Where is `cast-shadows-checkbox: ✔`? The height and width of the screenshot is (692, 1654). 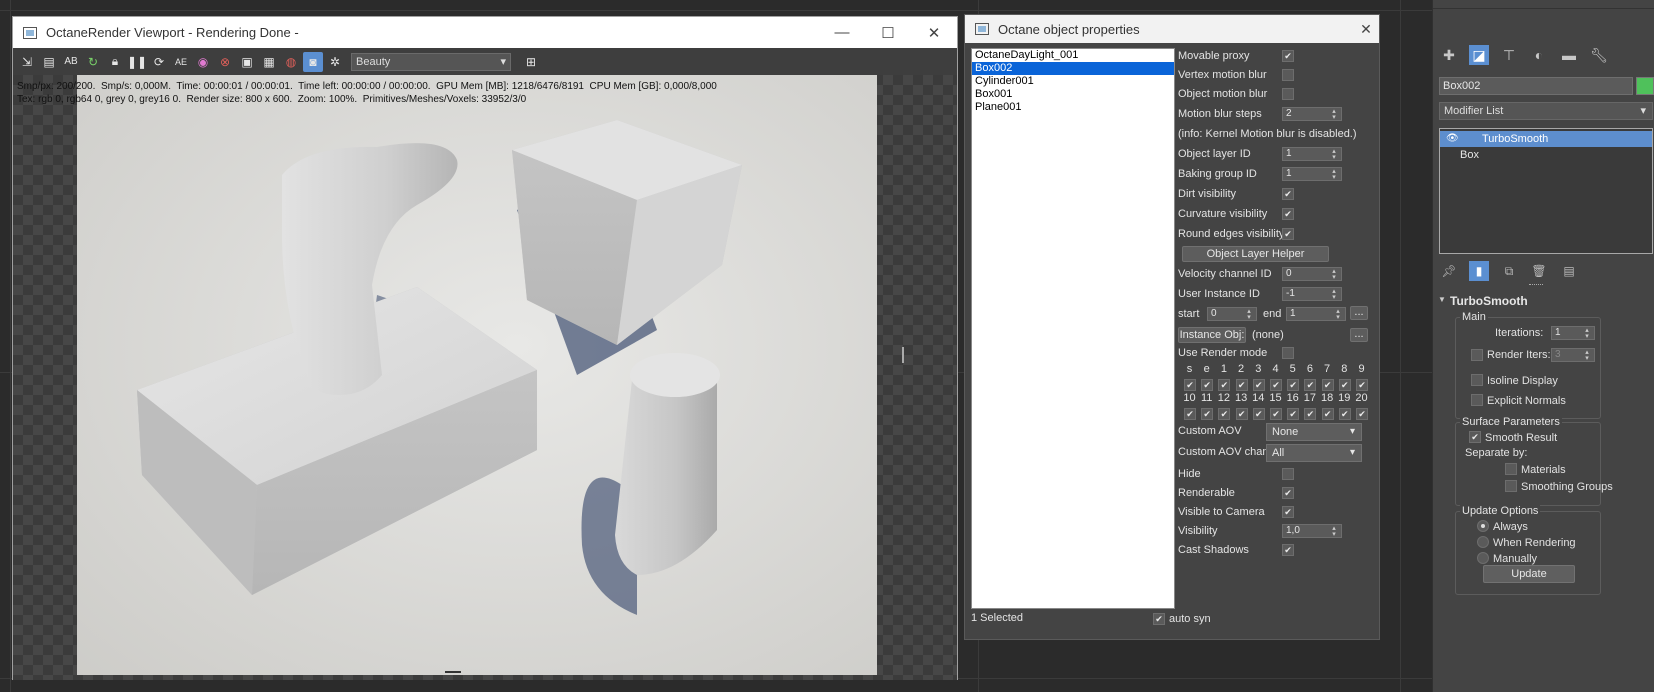
cast-shadows-checkbox: ✔ is located at coordinates (1288, 550).